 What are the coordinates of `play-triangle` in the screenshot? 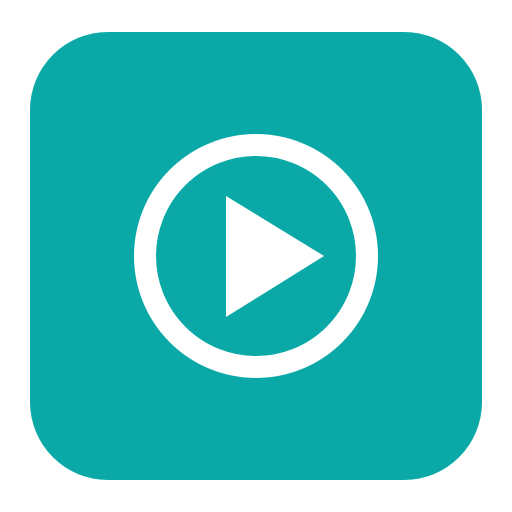 It's located at (275, 256).